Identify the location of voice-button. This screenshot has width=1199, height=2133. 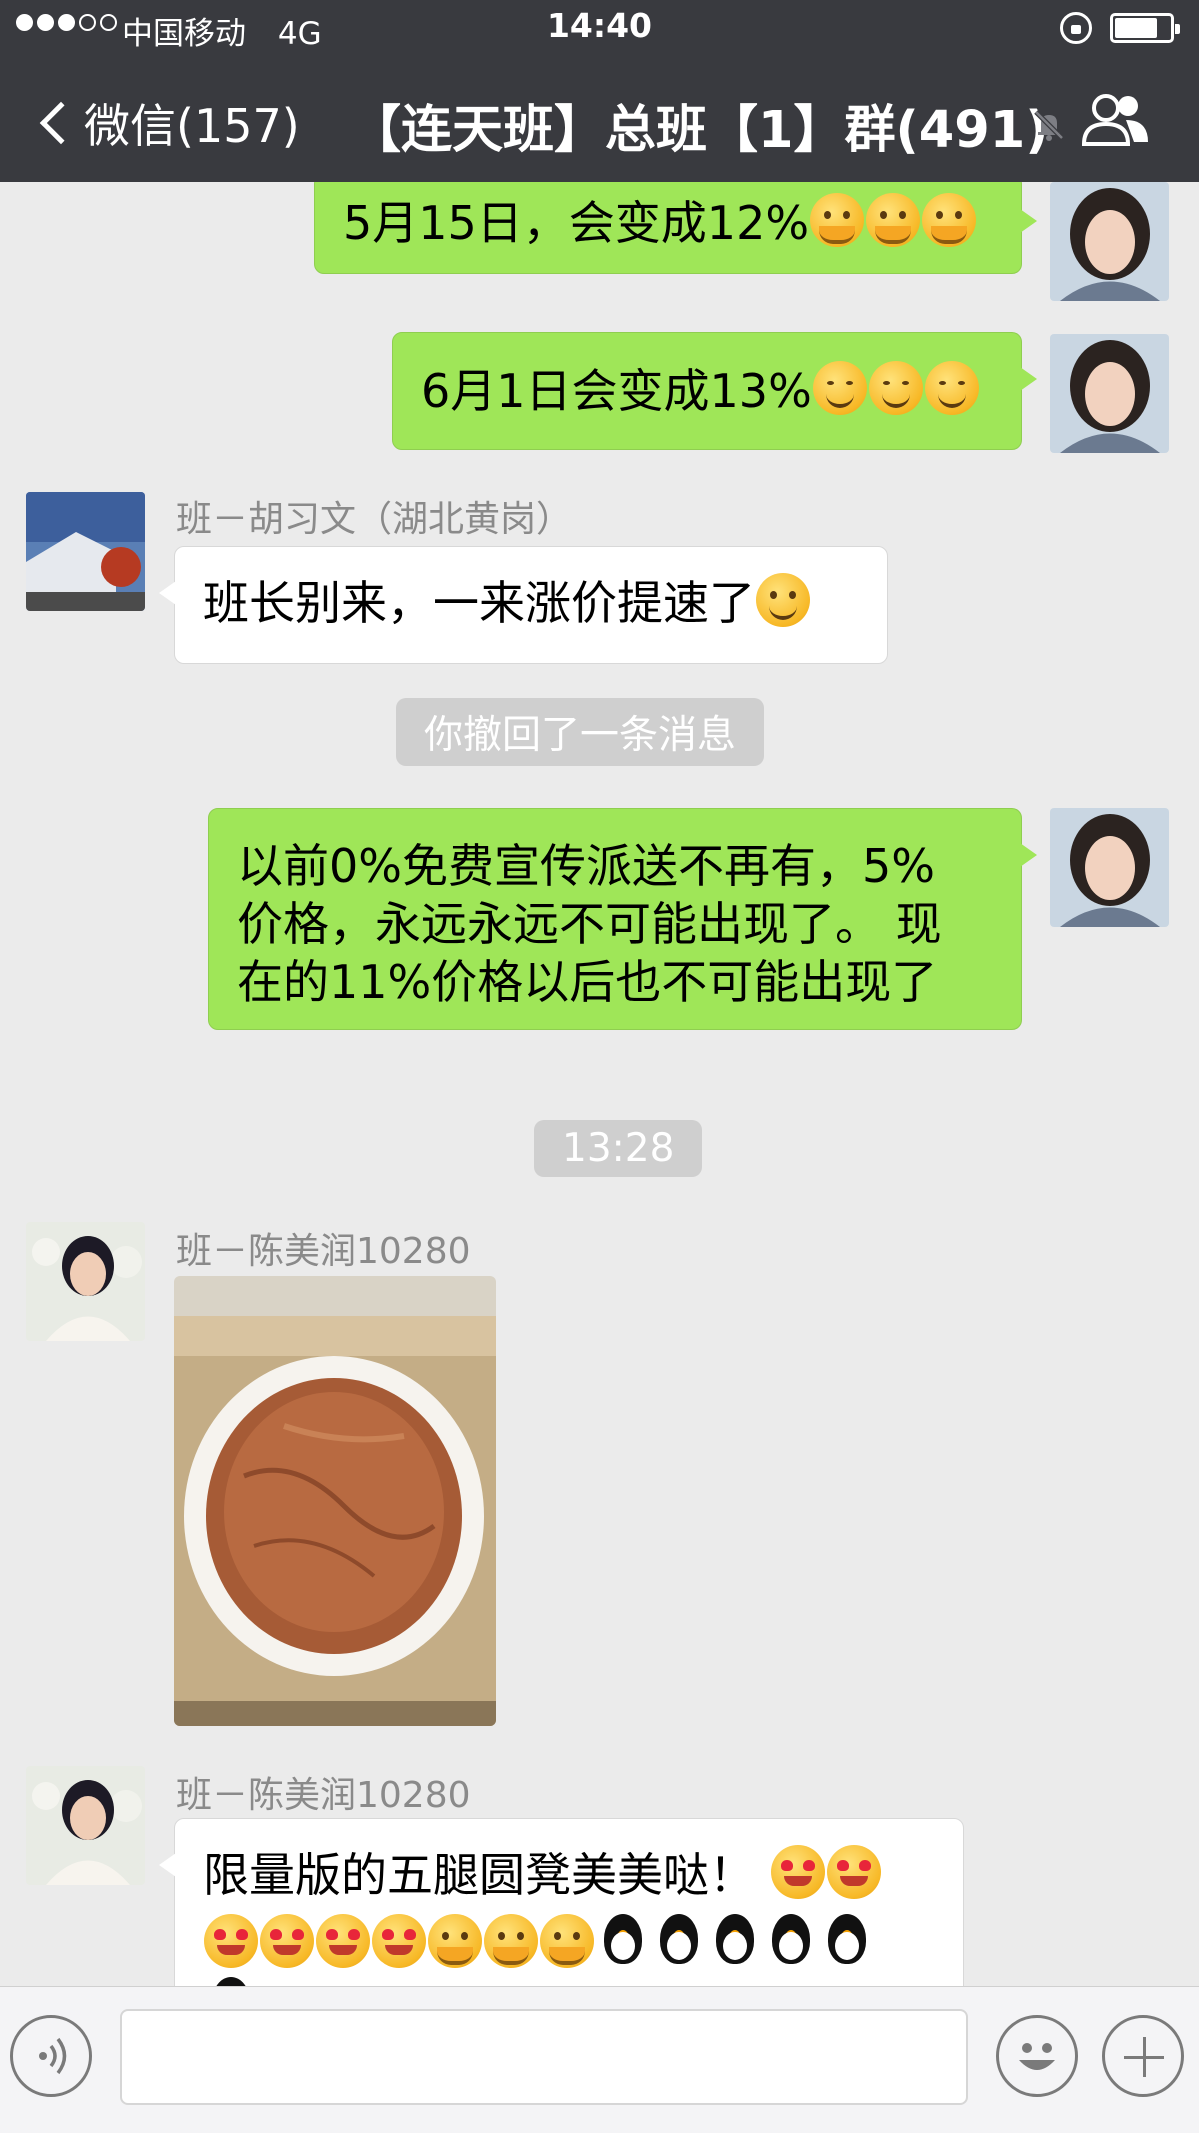
(51, 2056).